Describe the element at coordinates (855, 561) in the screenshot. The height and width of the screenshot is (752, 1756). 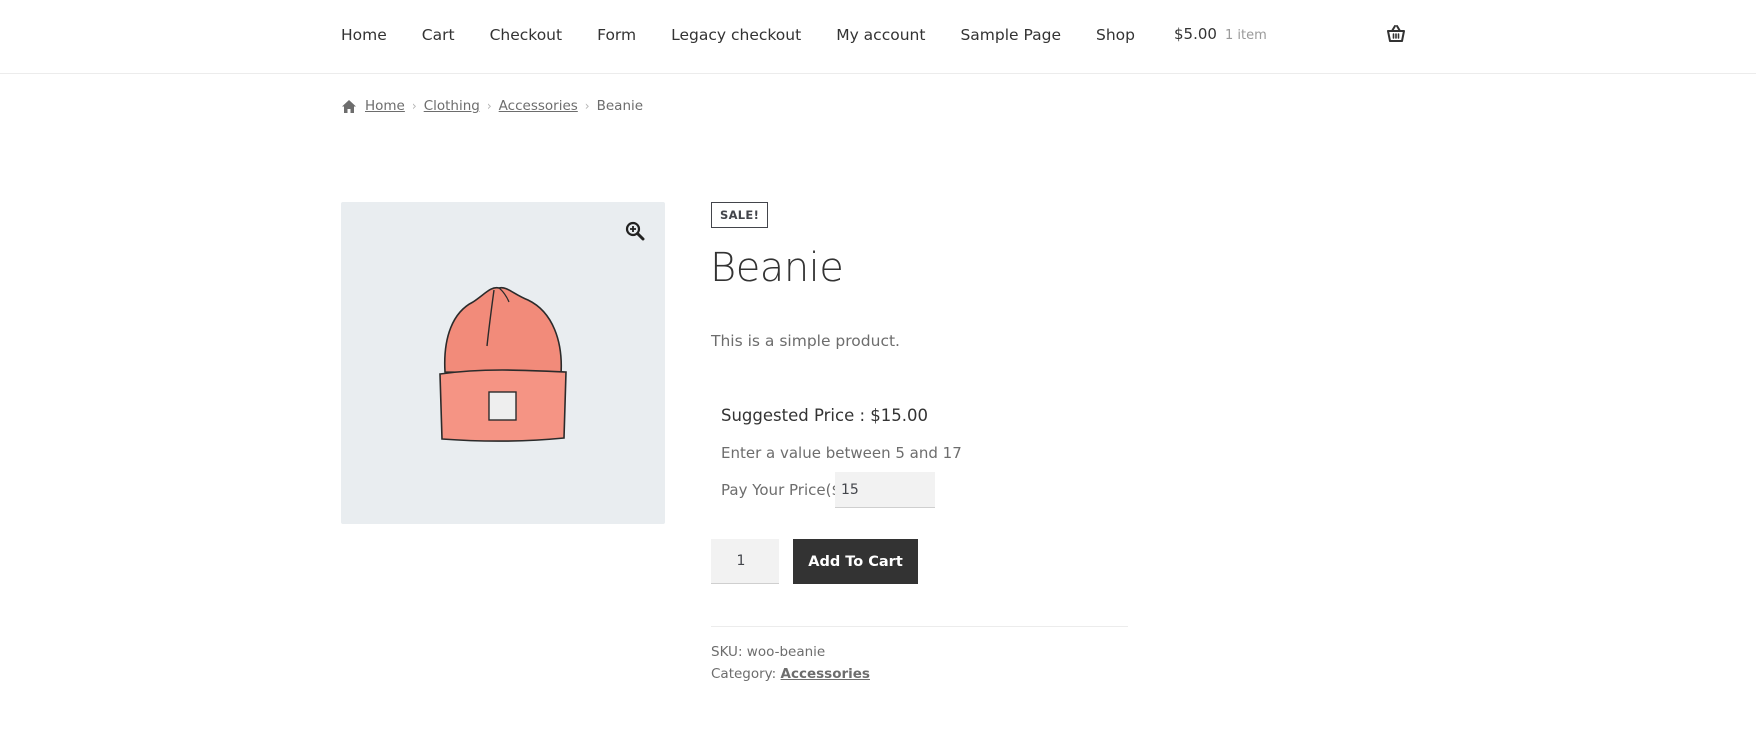
I see `add-to-cart-button: Add To Cart` at that location.